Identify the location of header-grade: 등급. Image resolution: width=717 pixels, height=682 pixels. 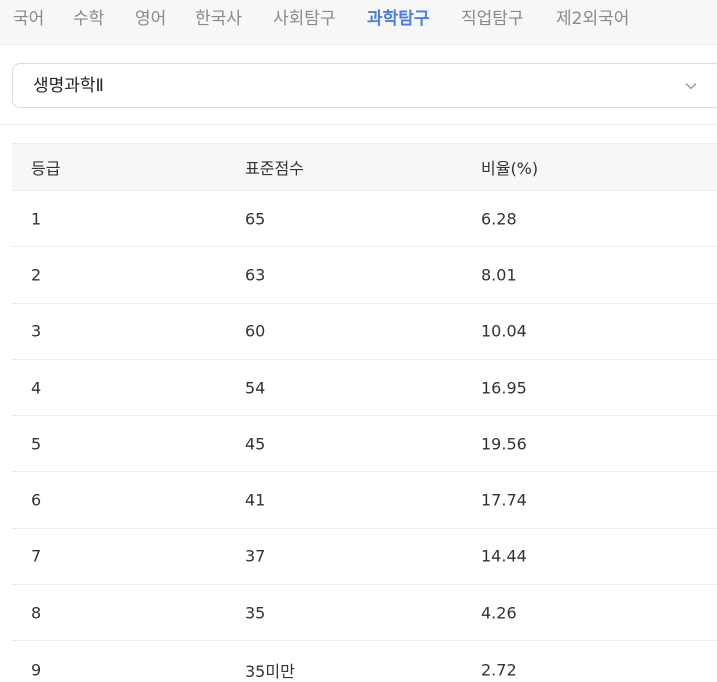
(46, 168).